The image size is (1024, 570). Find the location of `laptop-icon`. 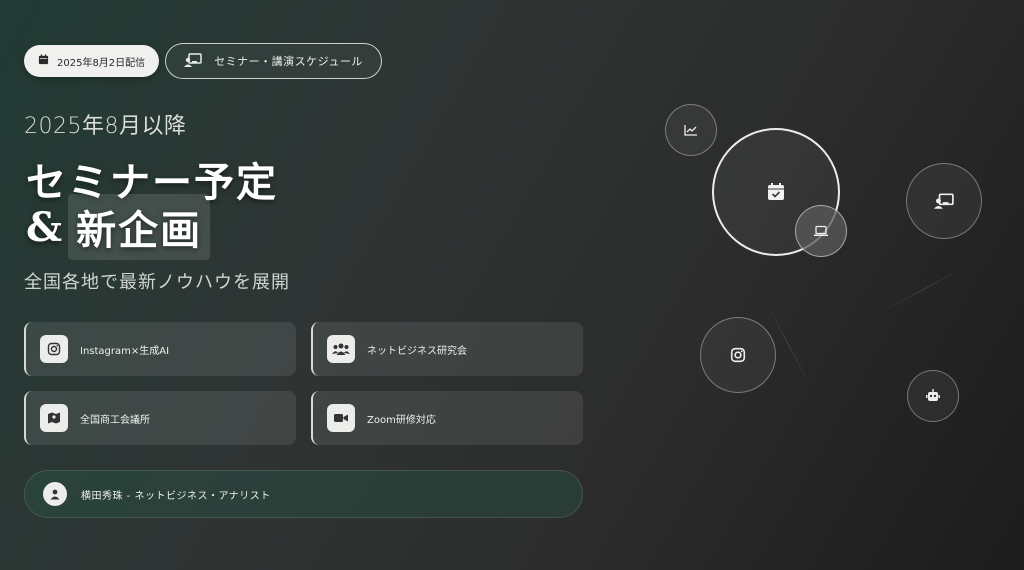

laptop-icon is located at coordinates (821, 231).